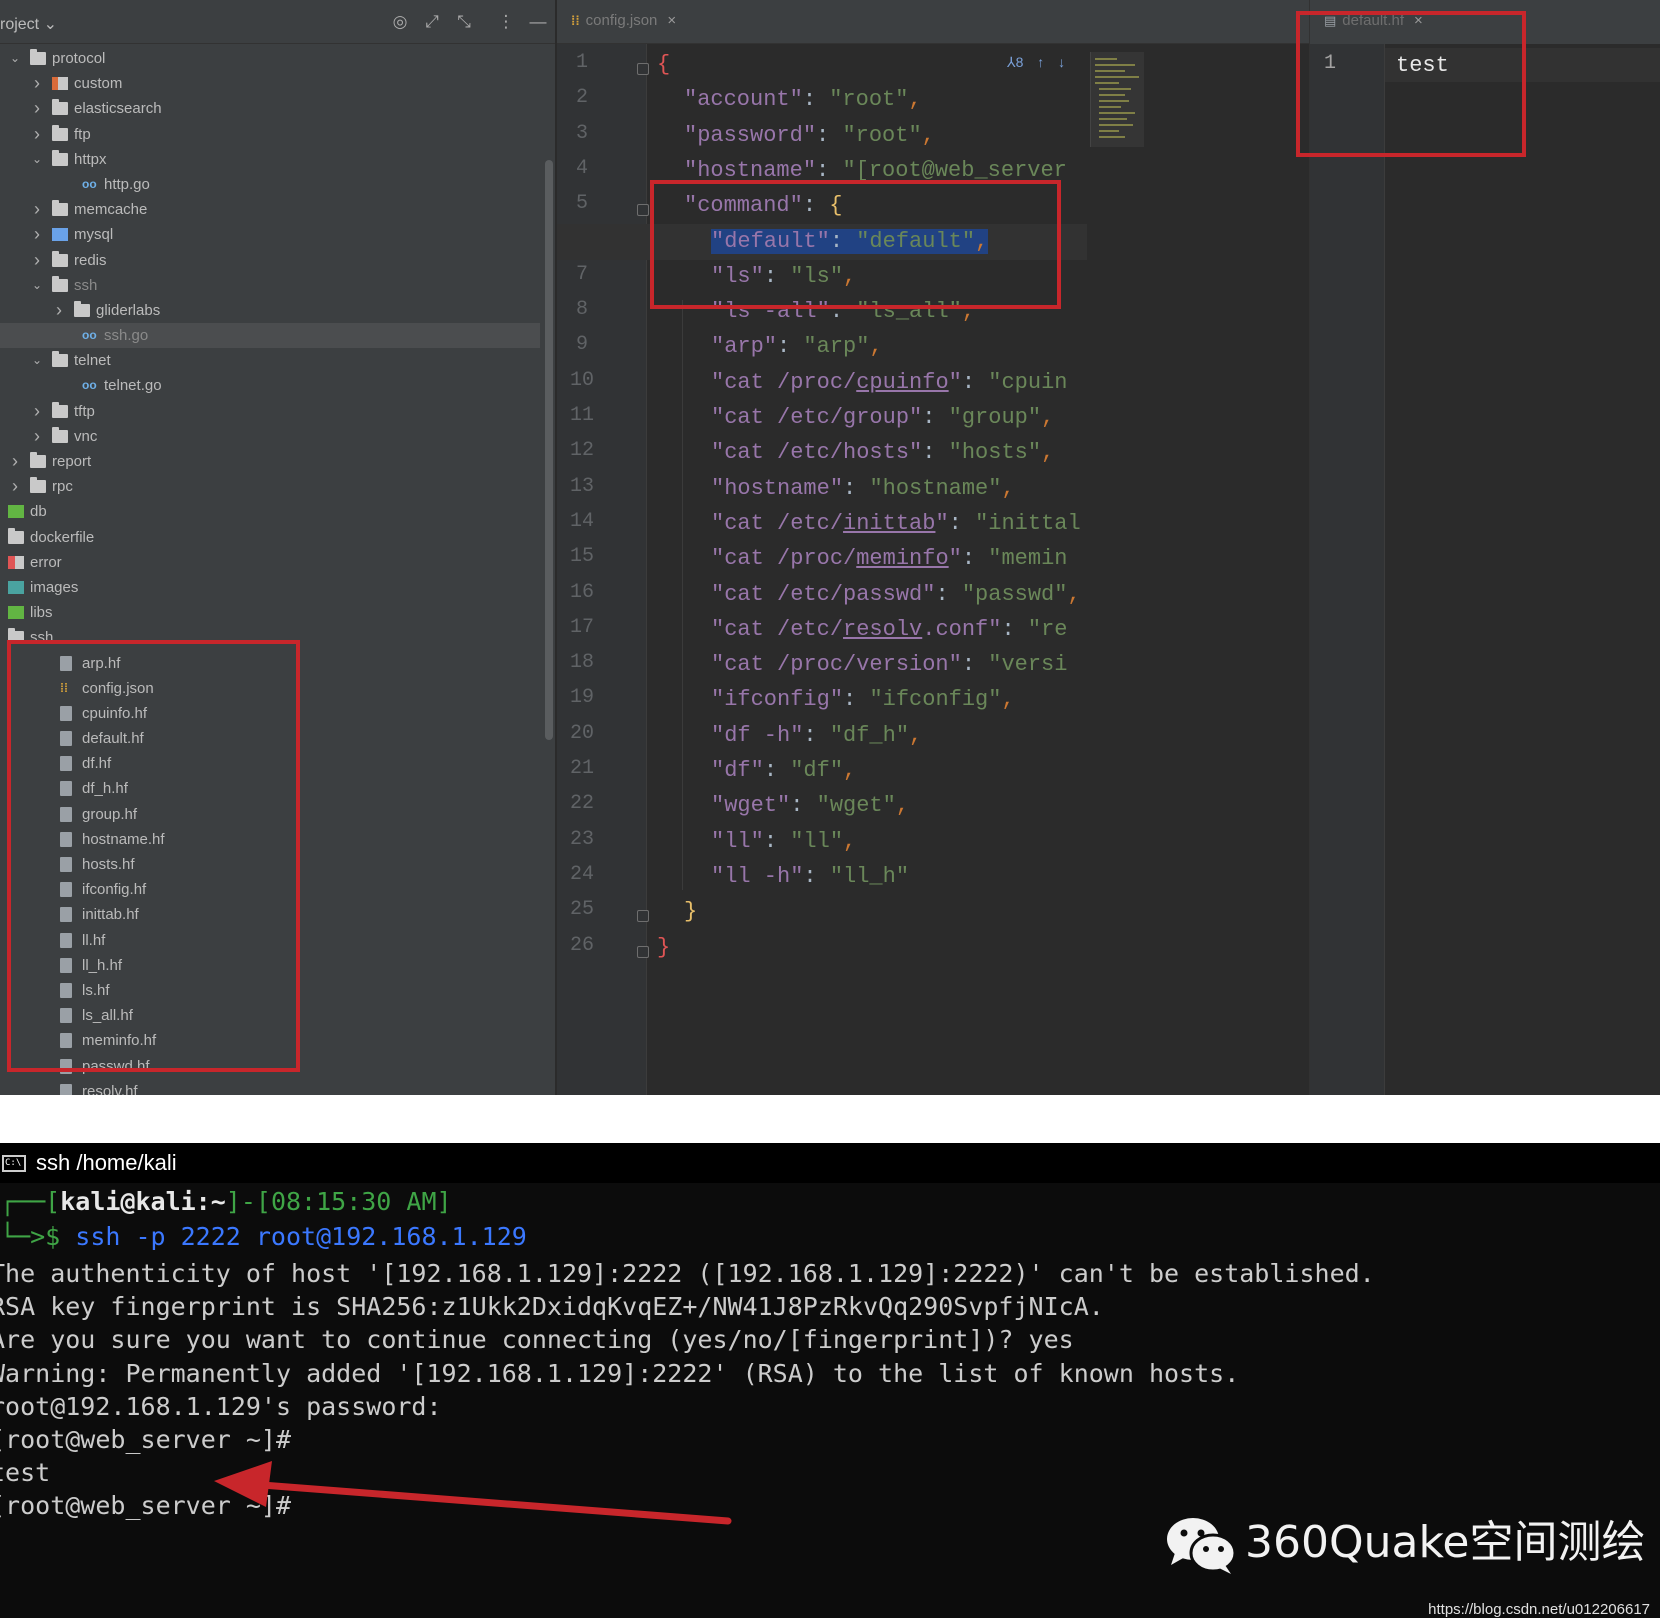 The image size is (1660, 1618). I want to click on tree-item-label: memcache, so click(111, 210).